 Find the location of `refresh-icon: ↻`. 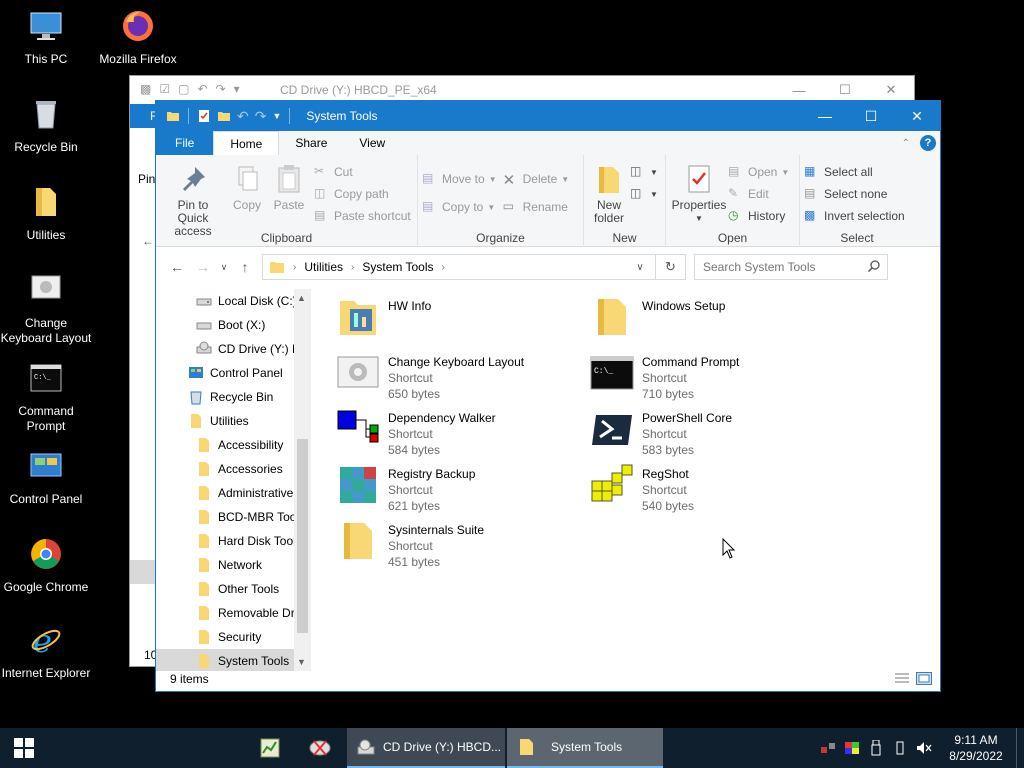

refresh-icon: ↻ is located at coordinates (670, 267).